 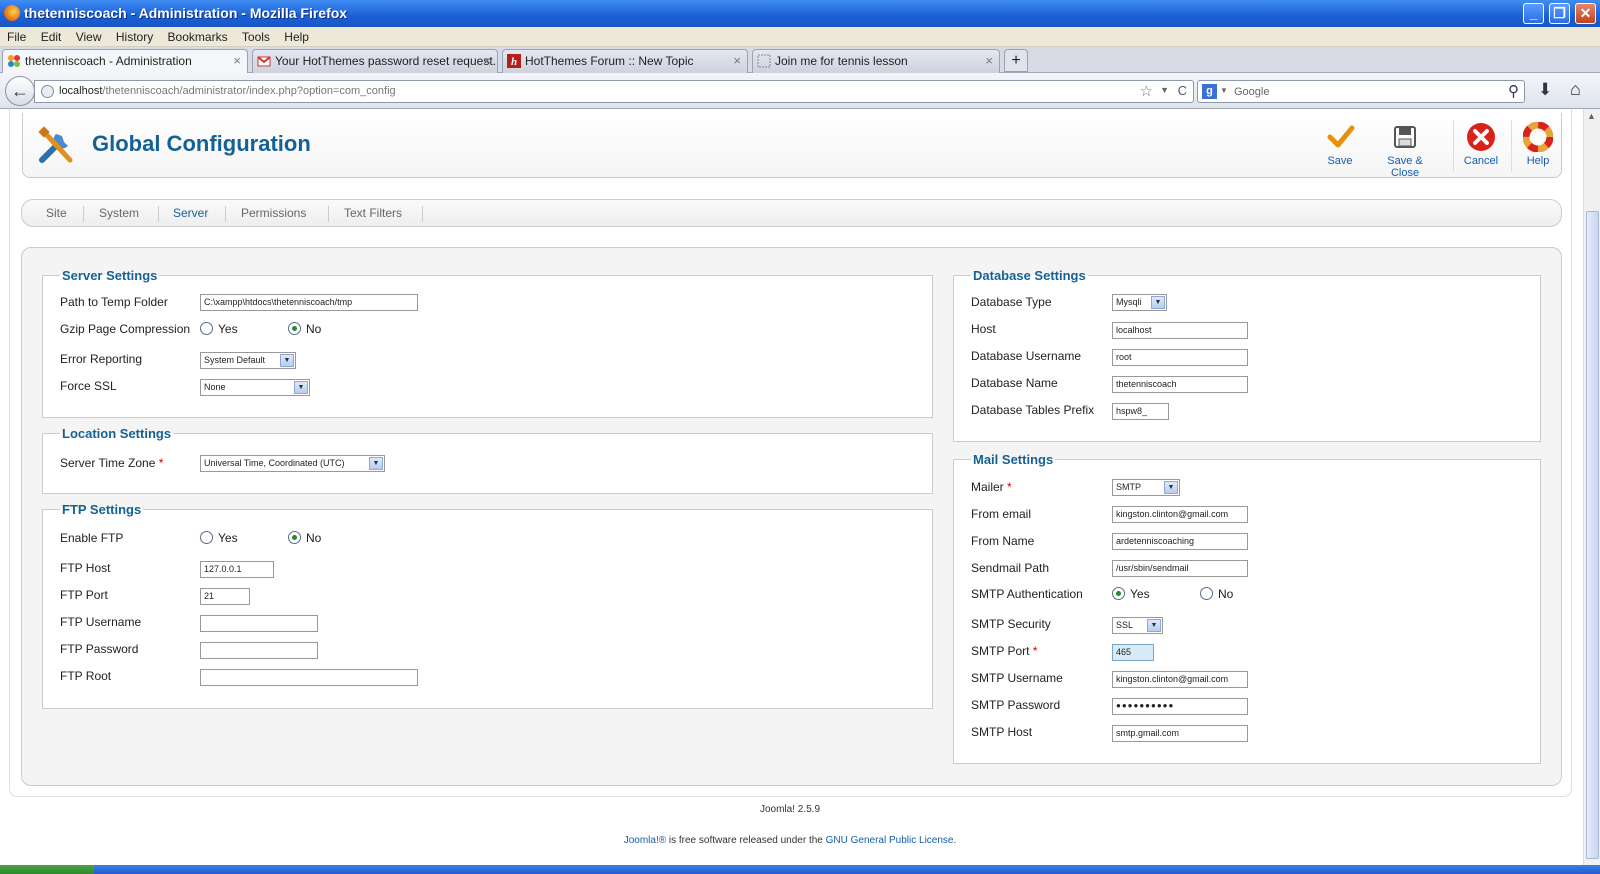 I want to click on db-name-input: thetenniscoach, so click(x=1180, y=384).